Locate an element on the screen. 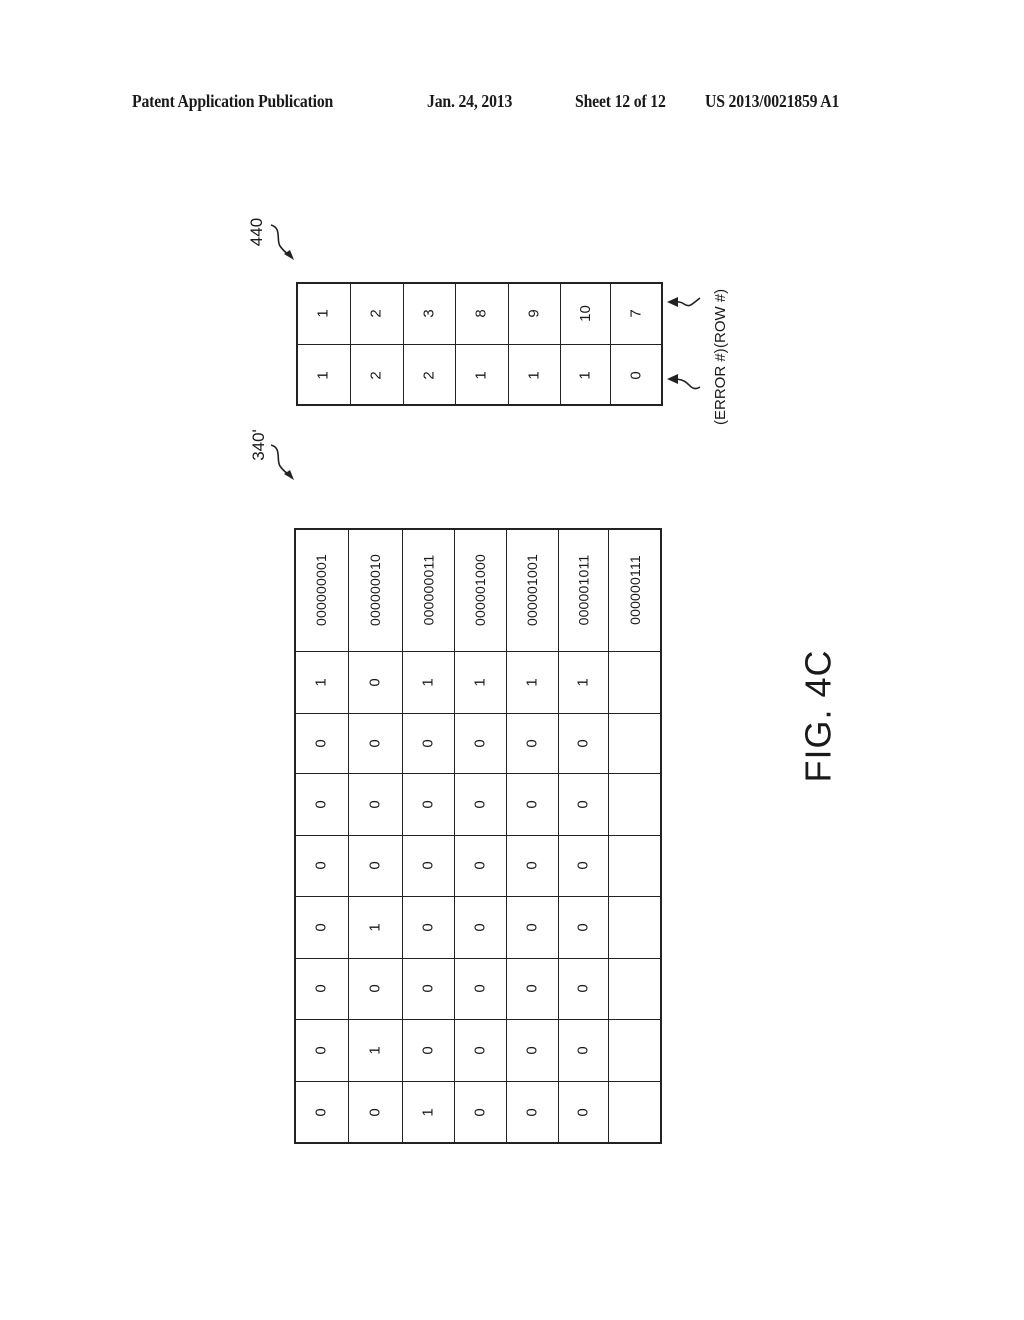 Image resolution: width=1024 pixels, height=1320 pixels. code-cell: 000000011 is located at coordinates (428, 589).